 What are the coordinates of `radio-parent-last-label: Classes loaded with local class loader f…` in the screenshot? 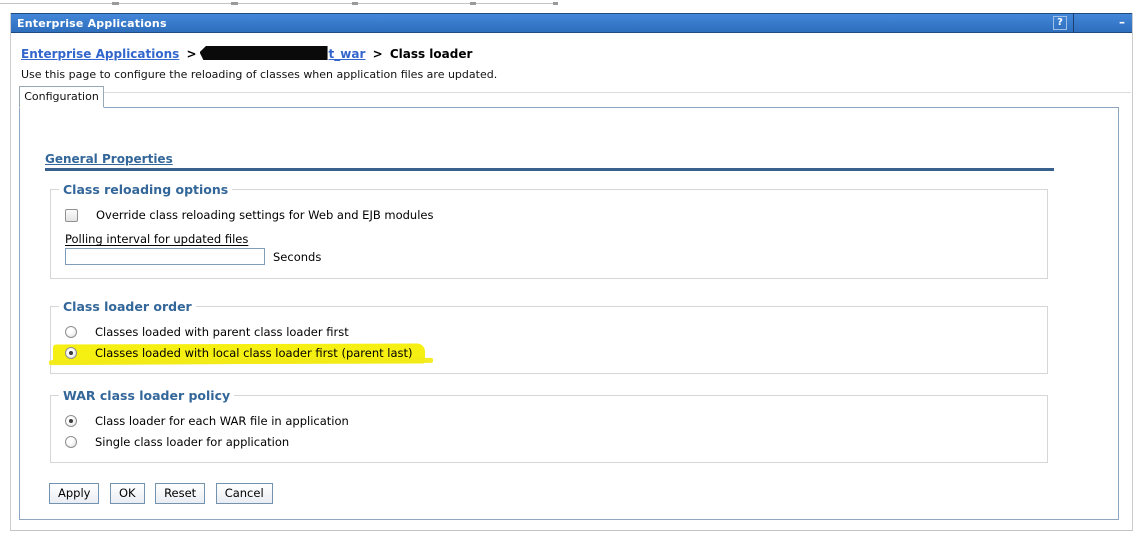 It's located at (254, 353).